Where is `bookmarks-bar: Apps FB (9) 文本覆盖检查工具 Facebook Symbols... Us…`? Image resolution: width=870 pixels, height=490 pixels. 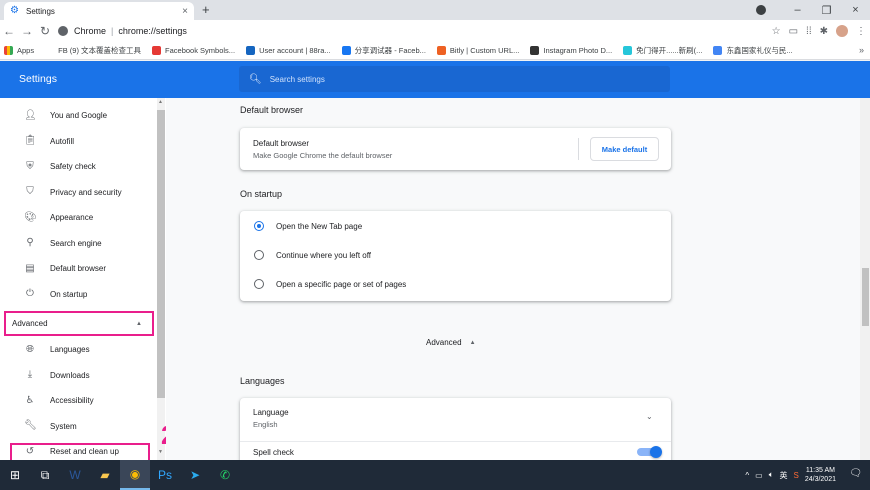 bookmarks-bar: Apps FB (9) 文本覆盖检查工具 Facebook Symbols... Us… is located at coordinates (435, 51).